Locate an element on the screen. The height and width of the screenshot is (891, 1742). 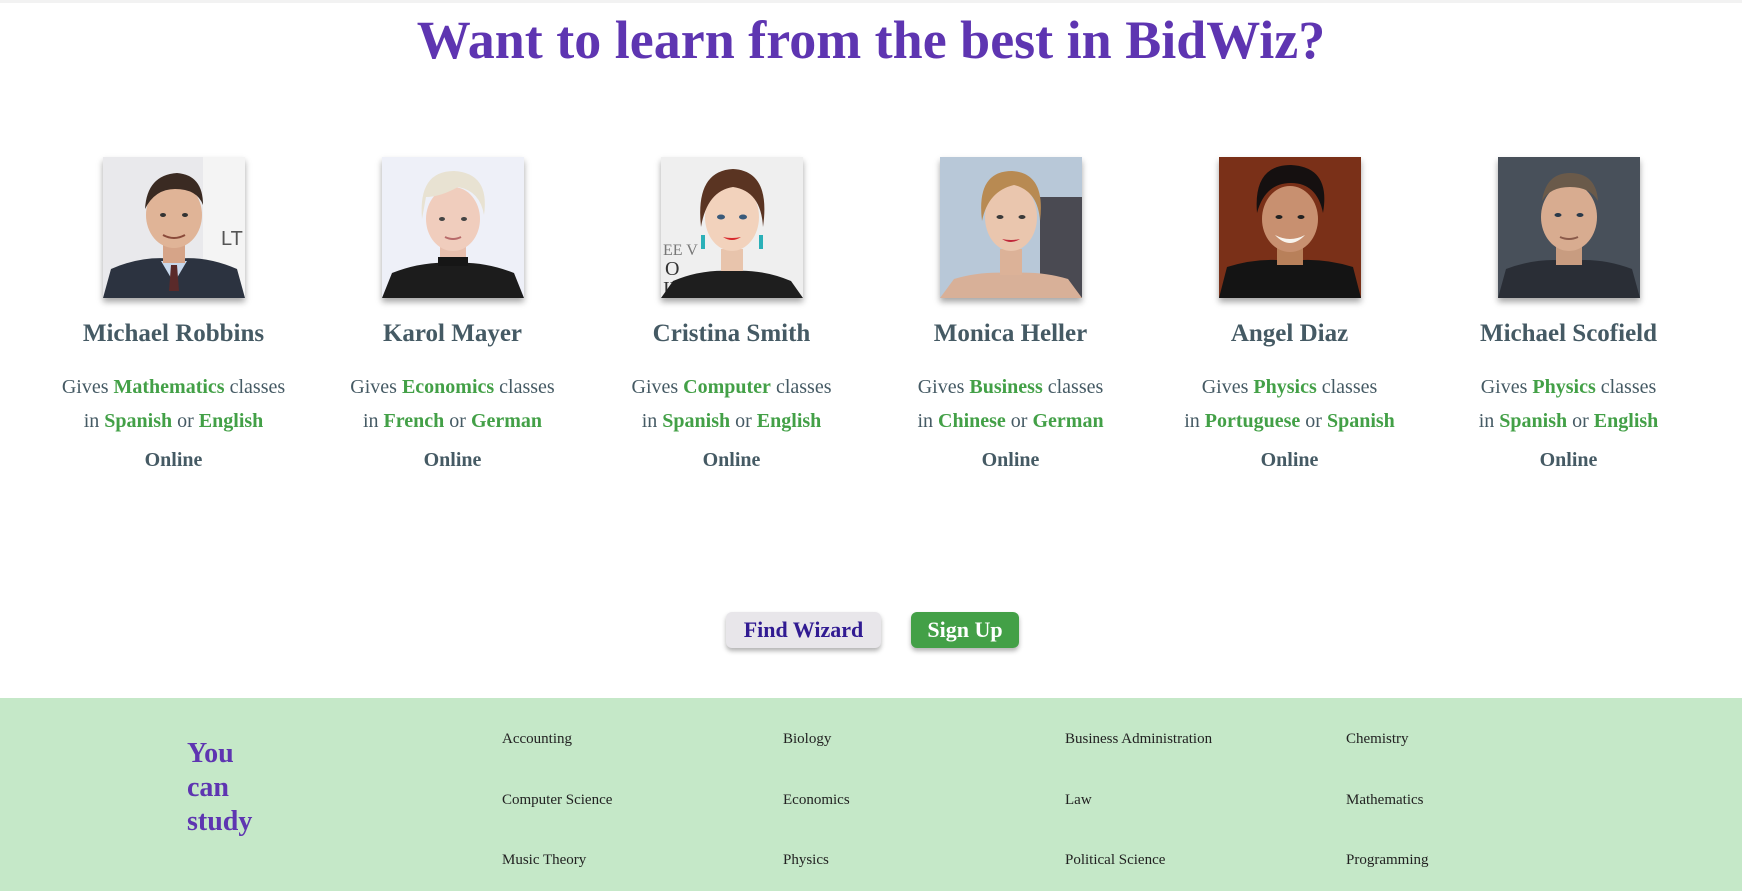
footer-subject-link: Economics is located at coordinates (816, 800).